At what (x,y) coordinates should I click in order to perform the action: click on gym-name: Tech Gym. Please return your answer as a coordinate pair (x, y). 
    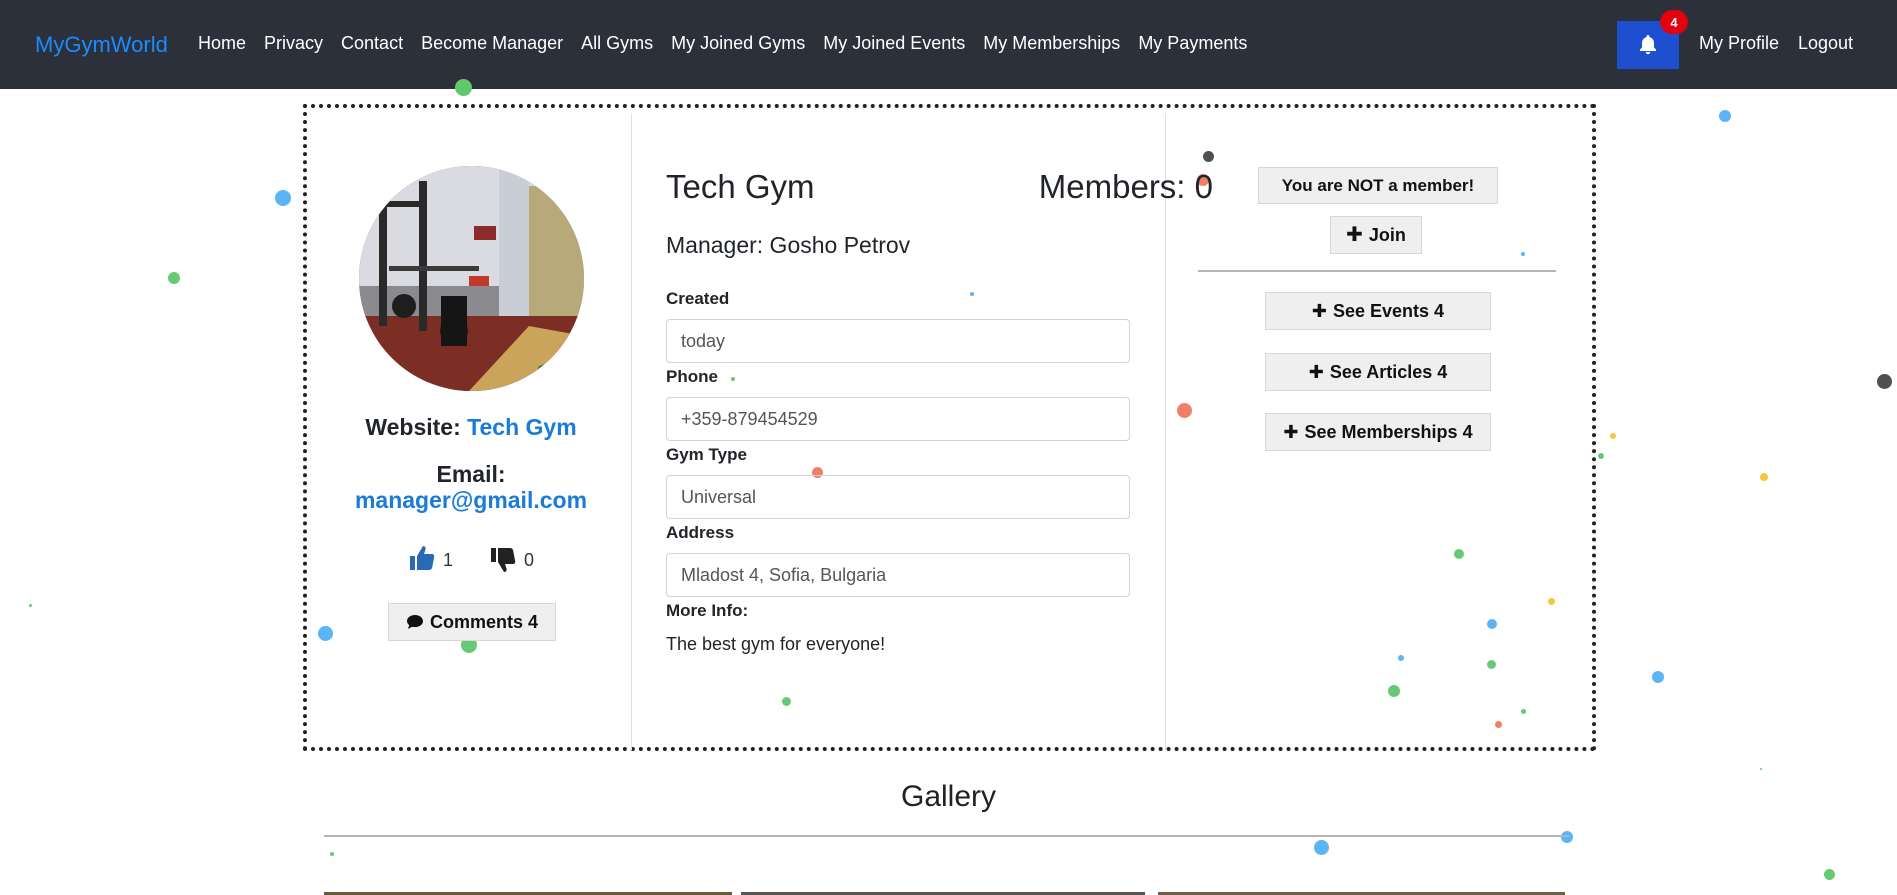
    Looking at the image, I should click on (740, 186).